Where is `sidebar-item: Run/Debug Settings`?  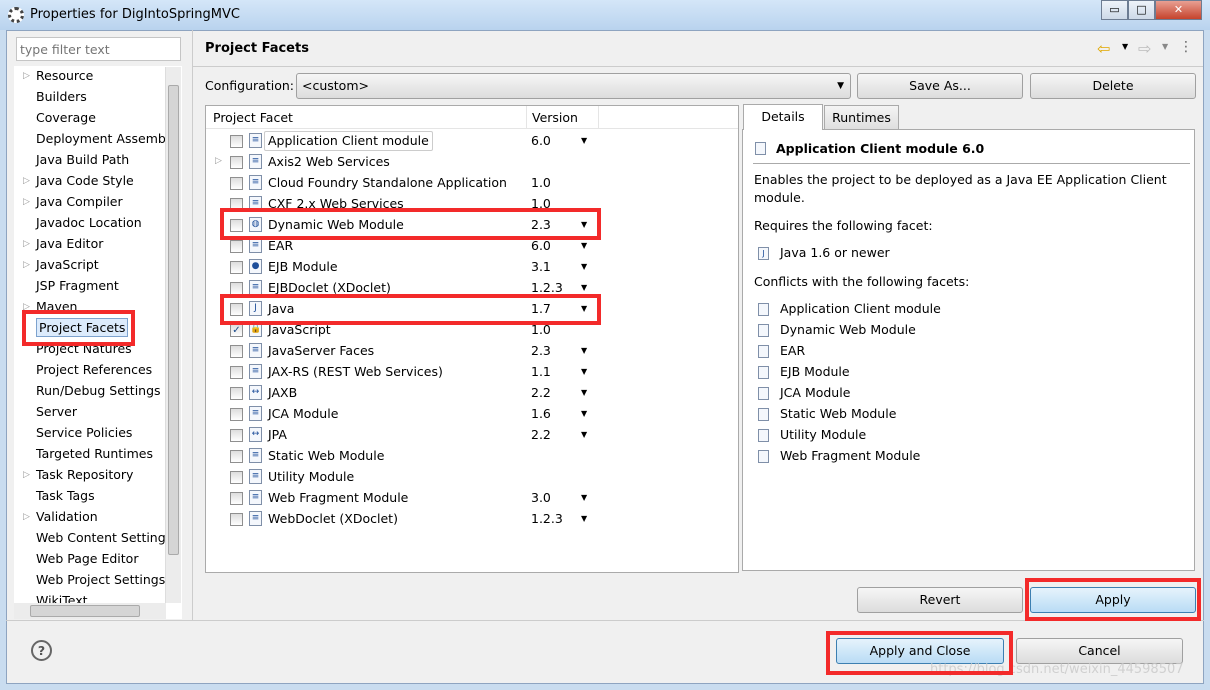
sidebar-item: Run/Debug Settings is located at coordinates (98, 391).